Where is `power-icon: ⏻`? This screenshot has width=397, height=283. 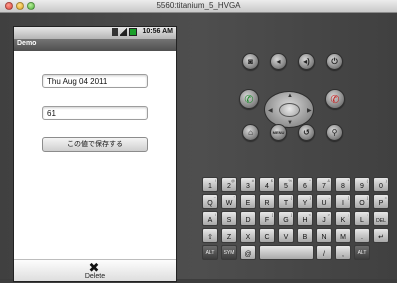 power-icon: ⏻ is located at coordinates (334, 61).